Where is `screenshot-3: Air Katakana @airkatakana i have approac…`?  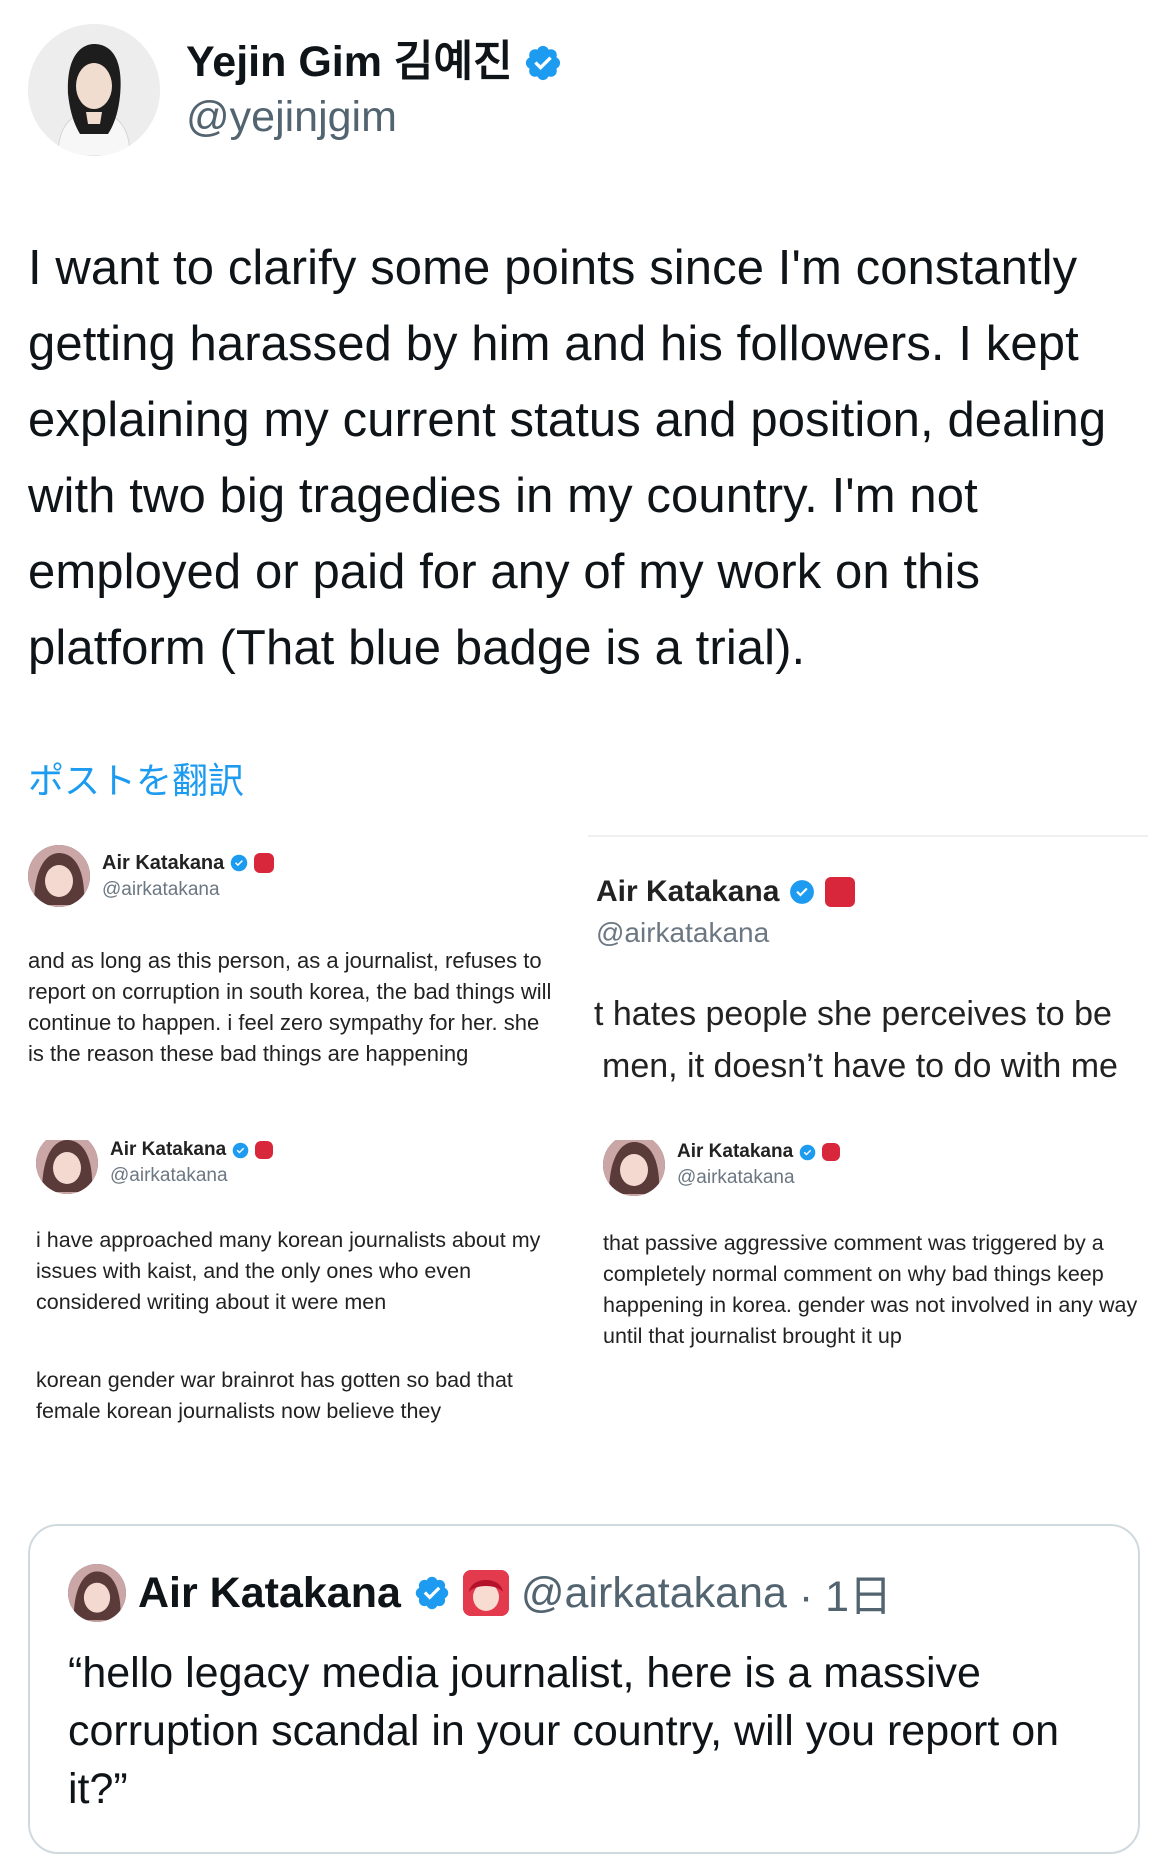
screenshot-3: Air Katakana @airkatakana i have approac… is located at coordinates (308, 1302).